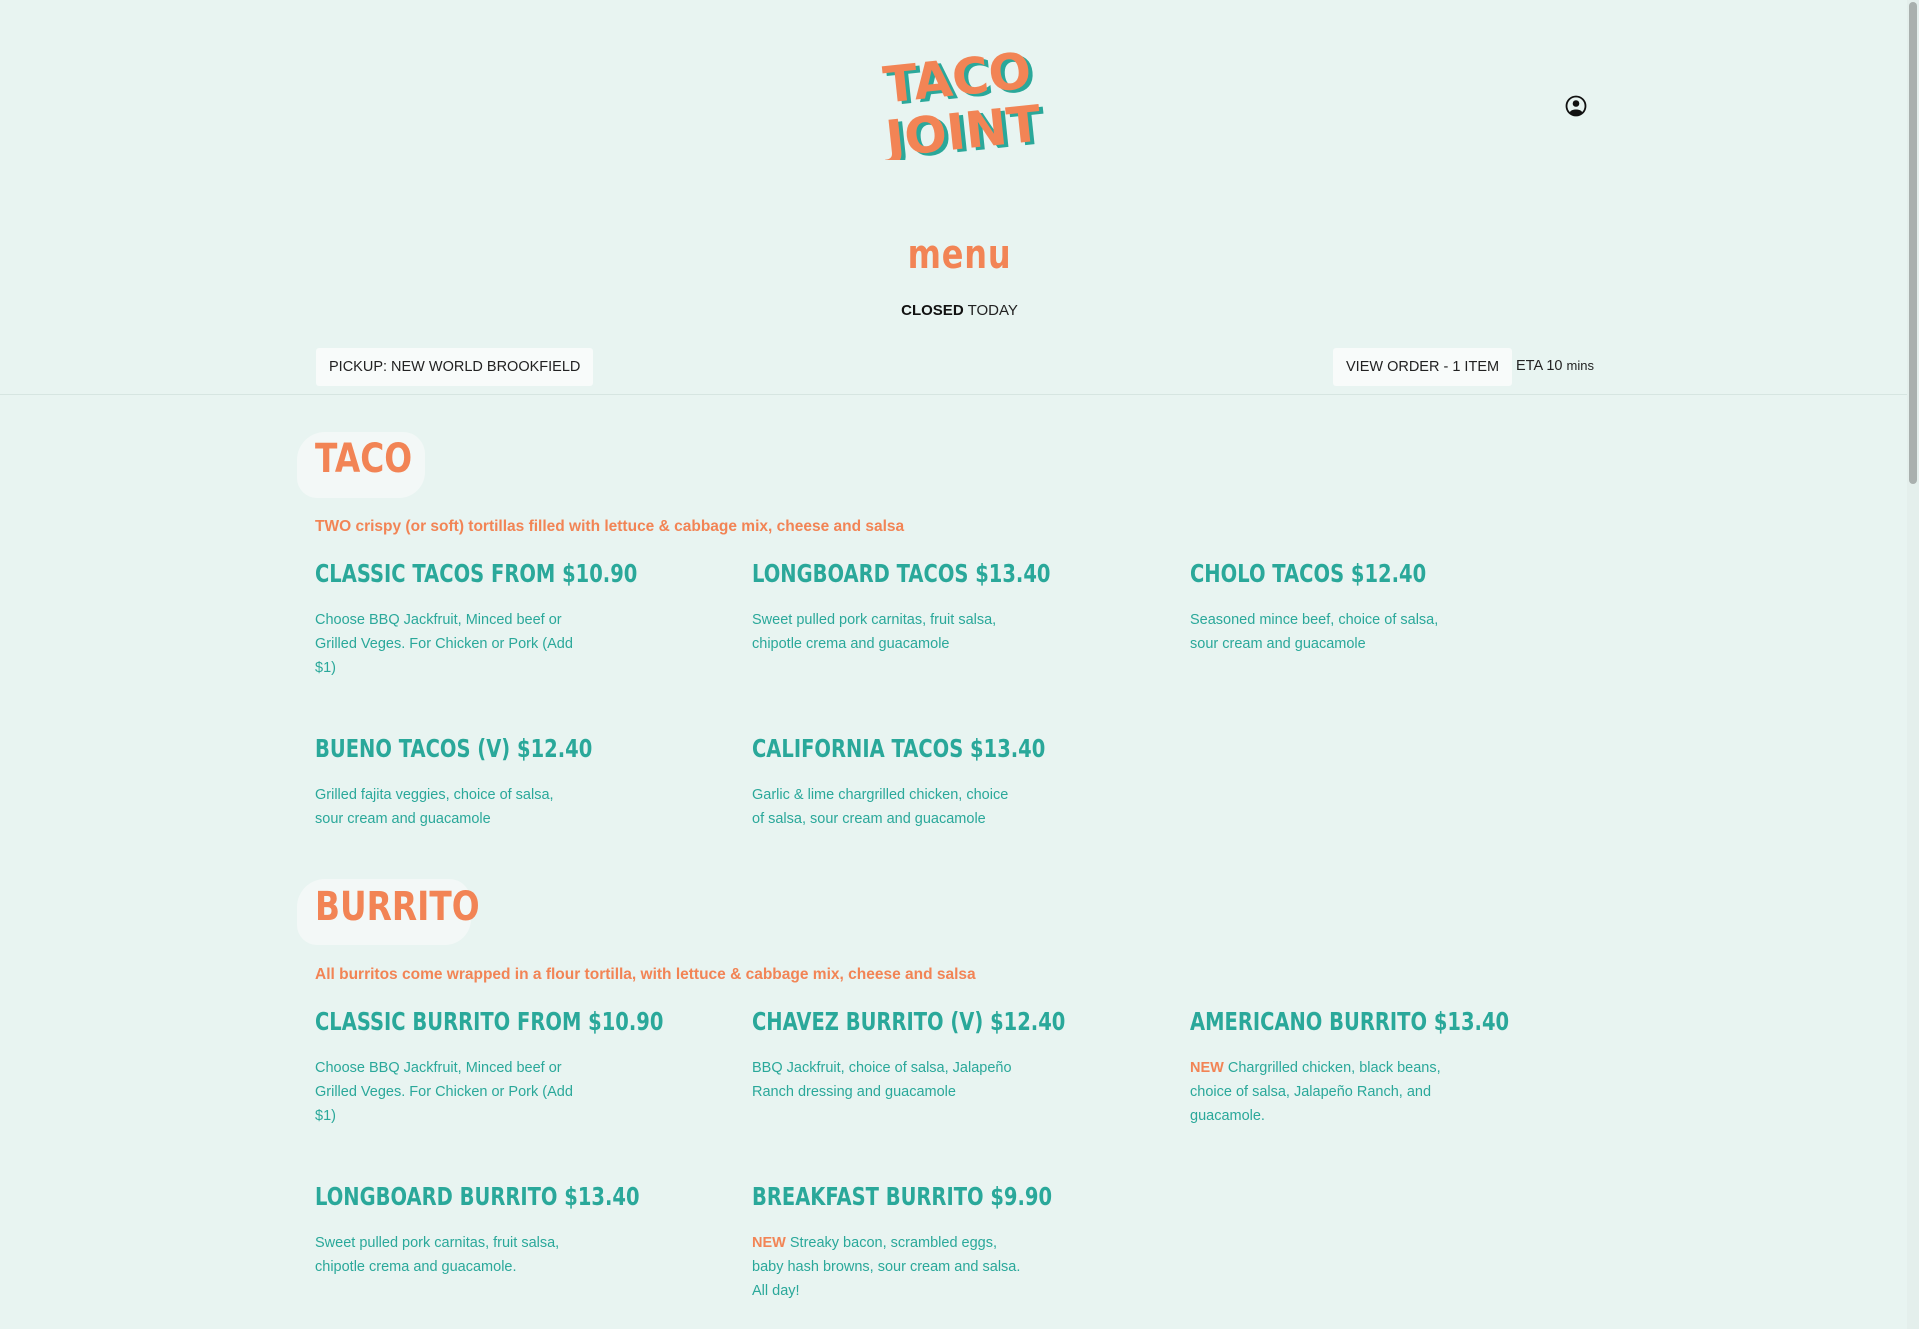 The height and width of the screenshot is (1329, 1919). I want to click on menu-item-title: Classic Burrito from $10.90, so click(489, 1021).